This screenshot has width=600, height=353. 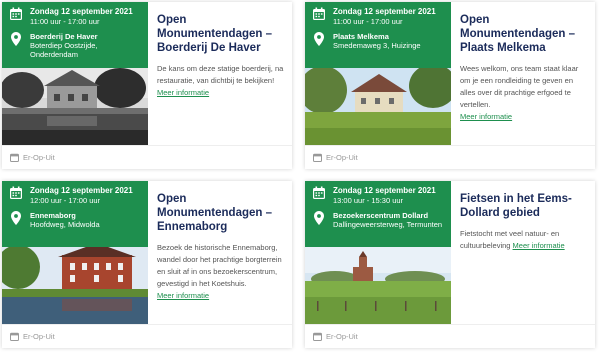 What do you see at coordinates (525, 206) in the screenshot?
I see `event-title: Fietsen in het Eems-Dollard gebied` at bounding box center [525, 206].